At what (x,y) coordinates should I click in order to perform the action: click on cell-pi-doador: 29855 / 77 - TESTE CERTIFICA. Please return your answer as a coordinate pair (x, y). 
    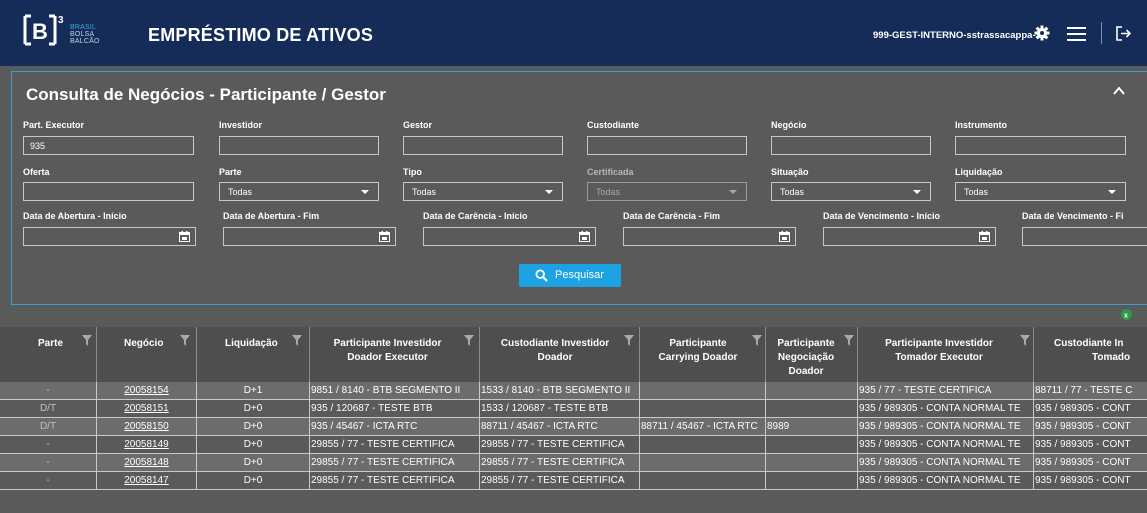
    Looking at the image, I should click on (395, 463).